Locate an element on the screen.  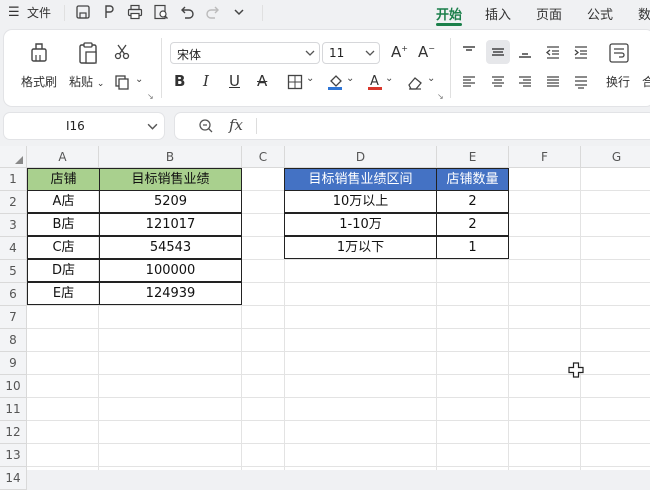
table2-header-count: 店铺数量 is located at coordinates (472, 179).